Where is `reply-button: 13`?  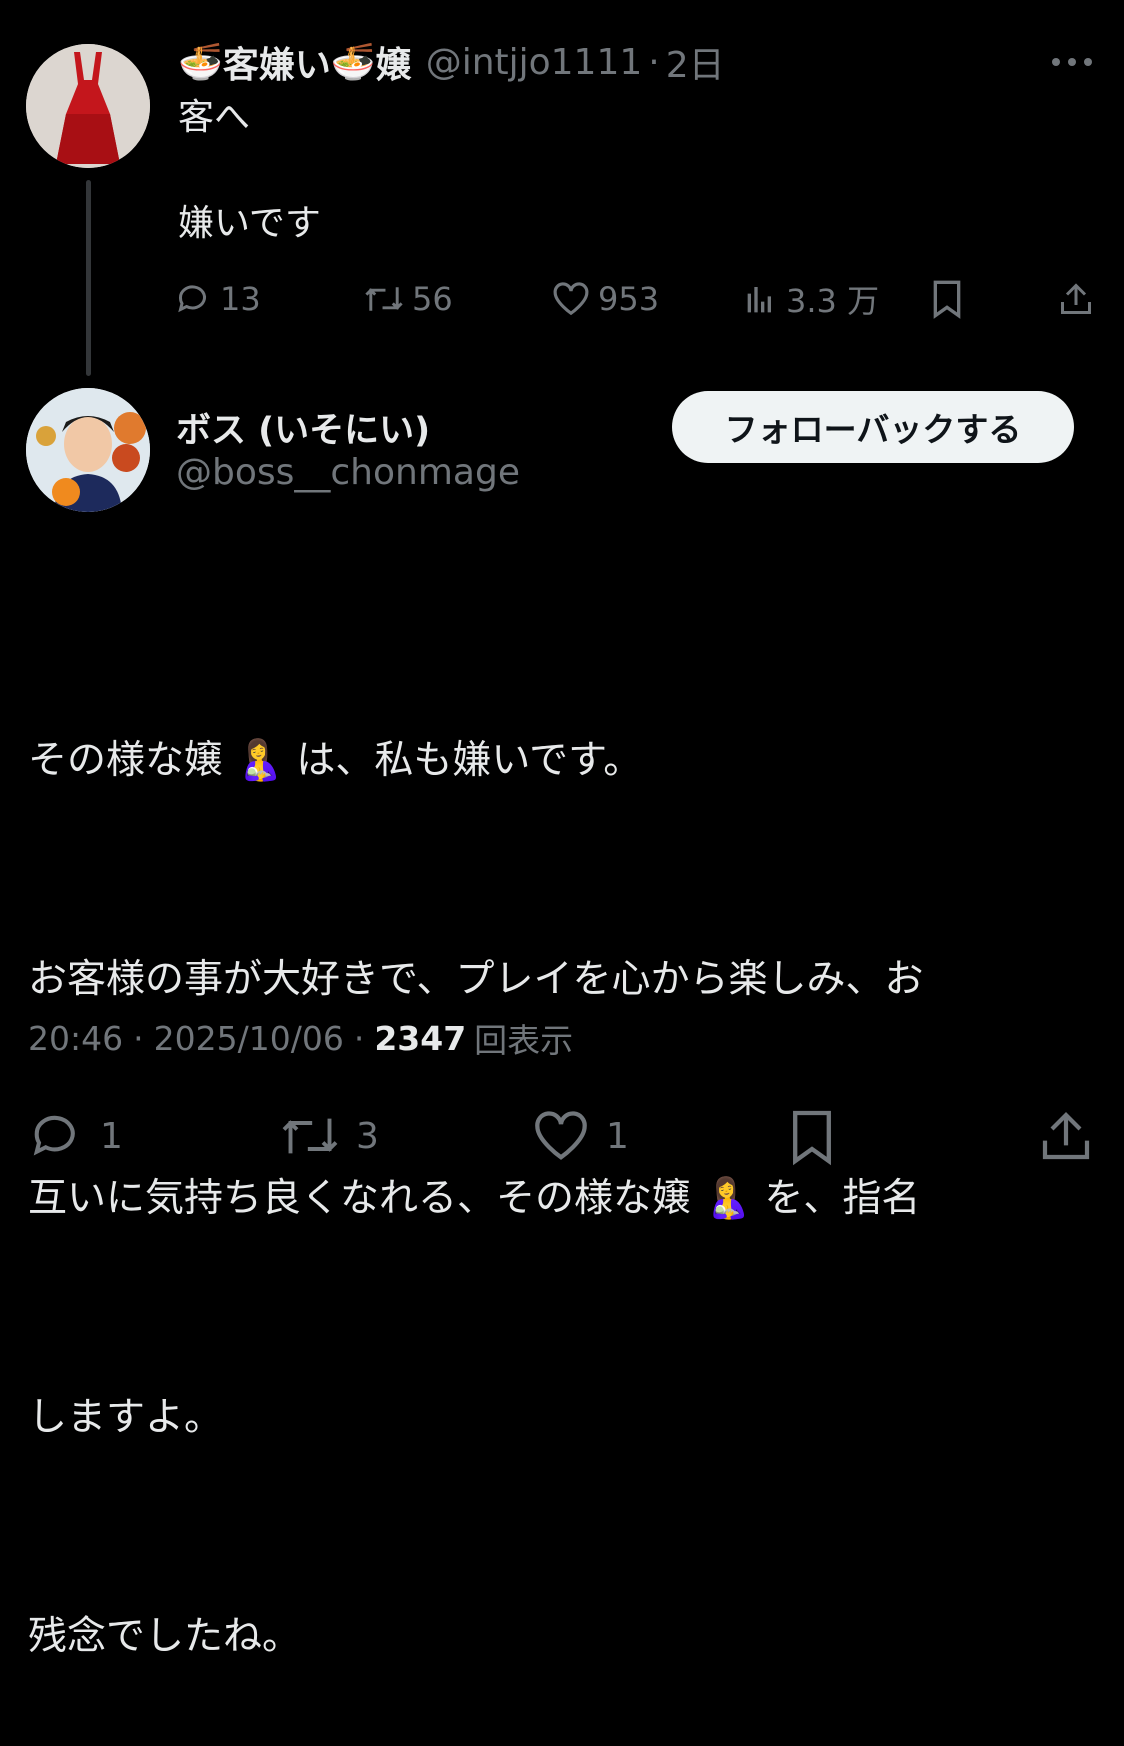
reply-button: 13 is located at coordinates (218, 299).